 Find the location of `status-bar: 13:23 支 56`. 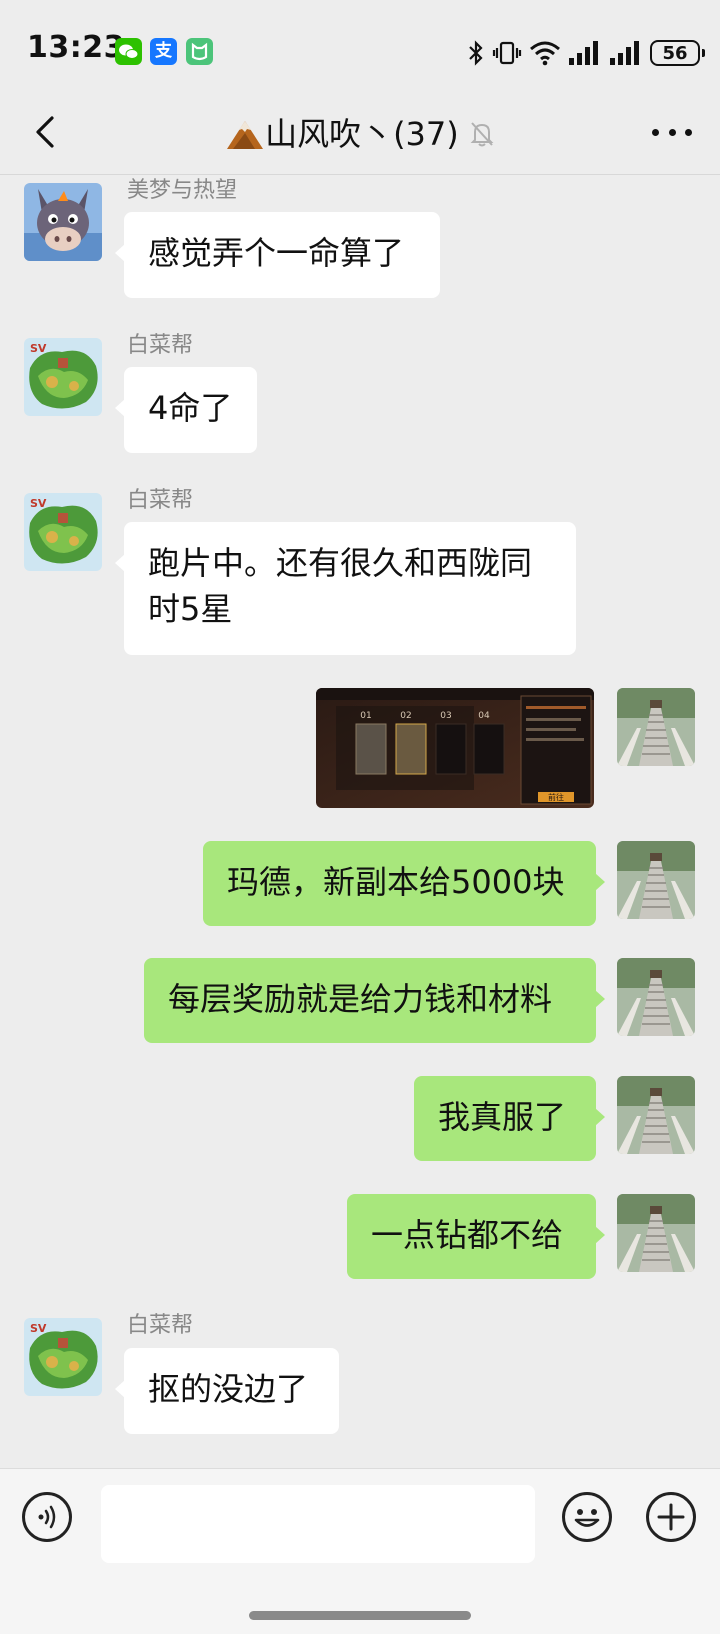

status-bar: 13:23 支 56 is located at coordinates (360, 50).